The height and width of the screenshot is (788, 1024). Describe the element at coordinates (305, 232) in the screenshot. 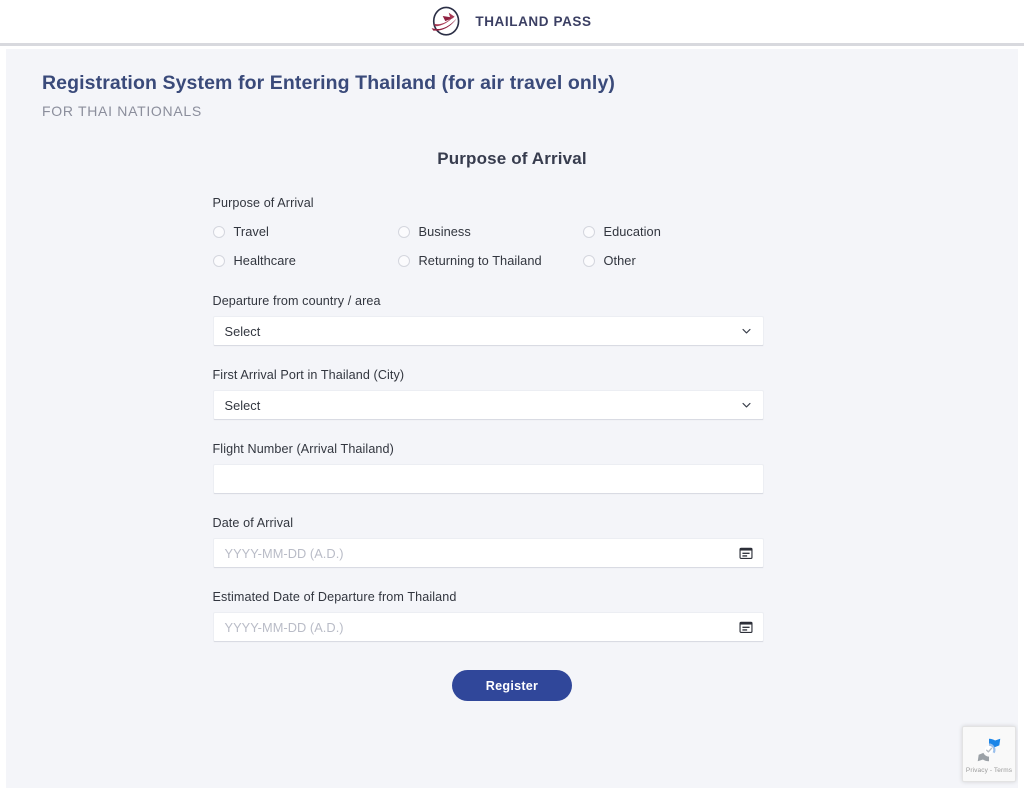

I see `radio-option-travel: Travel` at that location.